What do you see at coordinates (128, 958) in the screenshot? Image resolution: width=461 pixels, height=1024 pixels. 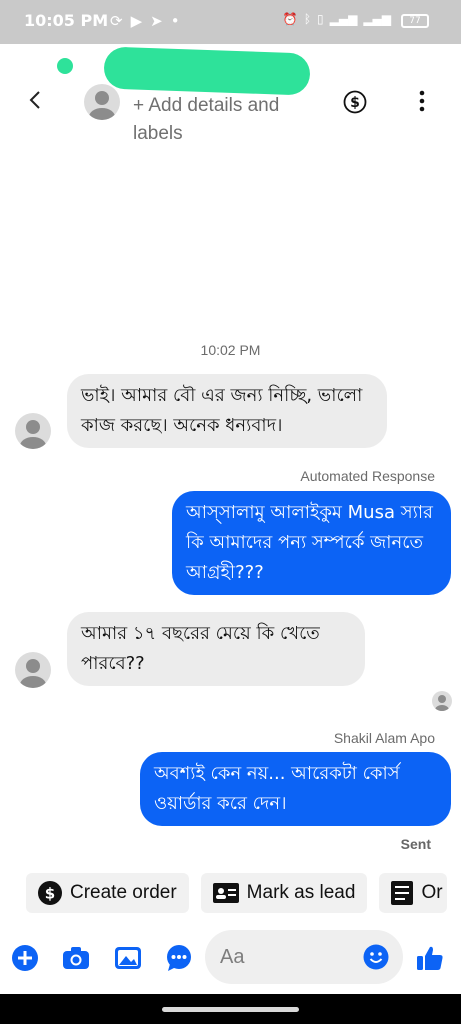 I see `gallery-icon` at bounding box center [128, 958].